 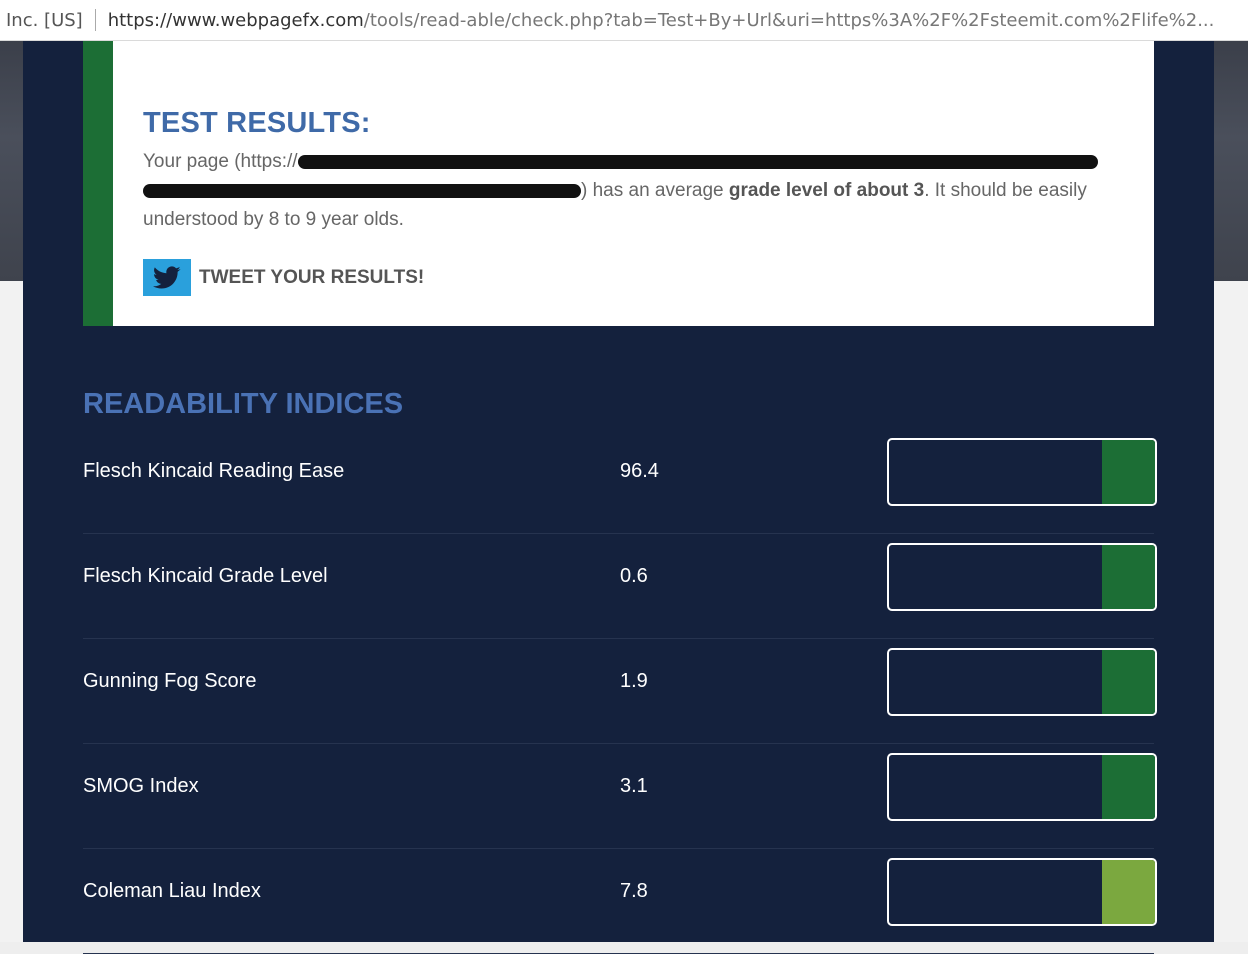 I want to click on card-accent-stripe, so click(x=98, y=183).